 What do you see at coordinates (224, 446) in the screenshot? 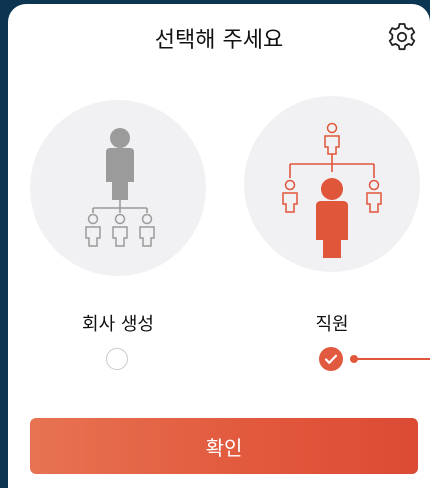
I see `confirm-button: 확인` at bounding box center [224, 446].